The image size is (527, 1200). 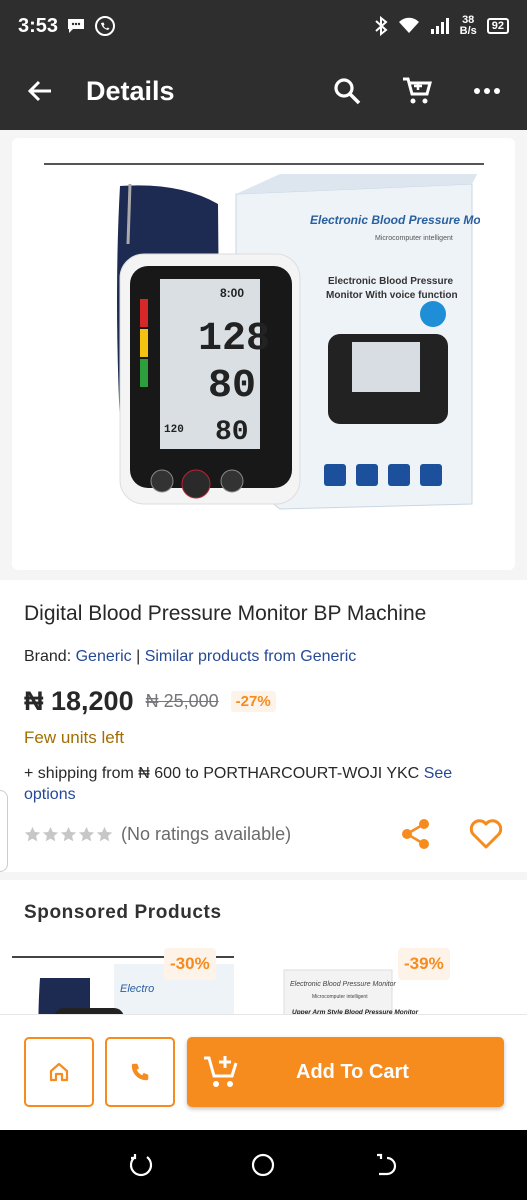 I want to click on lcd-pul: 80, so click(x=232, y=432).